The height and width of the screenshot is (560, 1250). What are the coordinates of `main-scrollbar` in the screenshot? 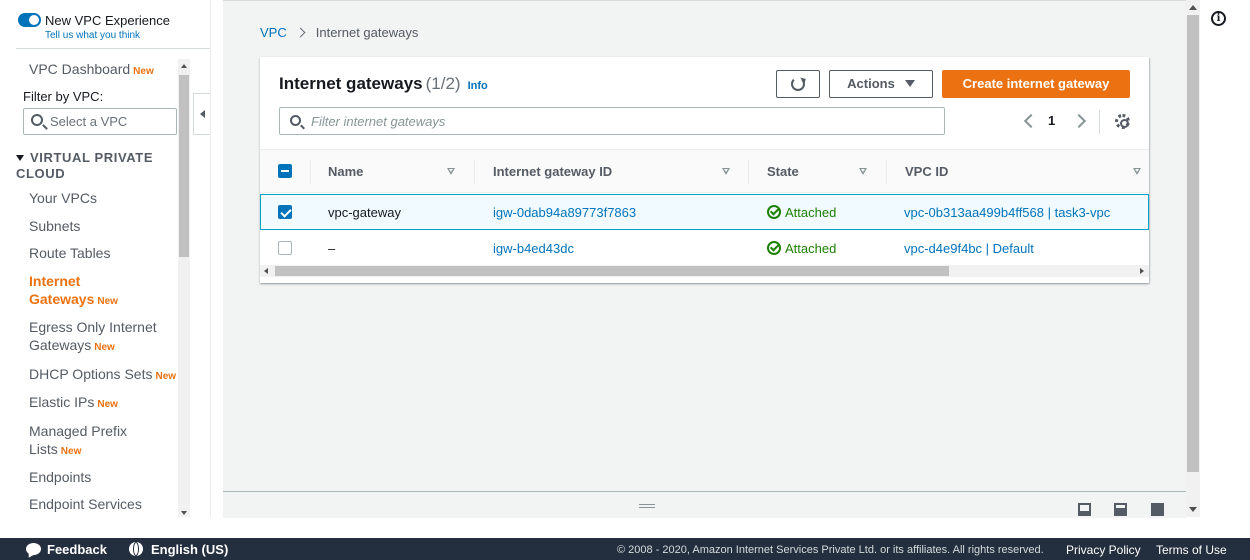 It's located at (1193, 258).